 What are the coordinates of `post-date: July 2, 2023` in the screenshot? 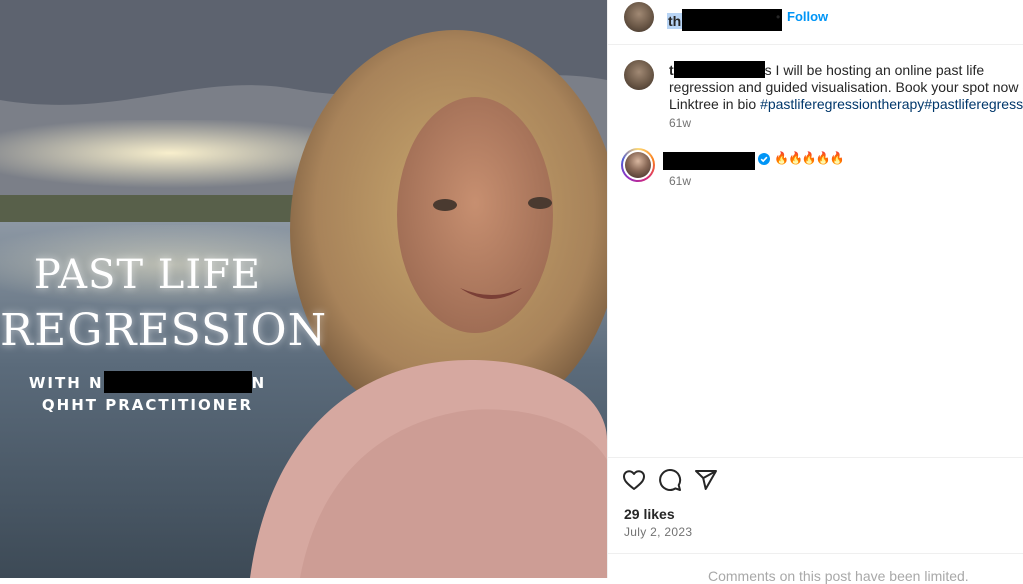 It's located at (658, 532).